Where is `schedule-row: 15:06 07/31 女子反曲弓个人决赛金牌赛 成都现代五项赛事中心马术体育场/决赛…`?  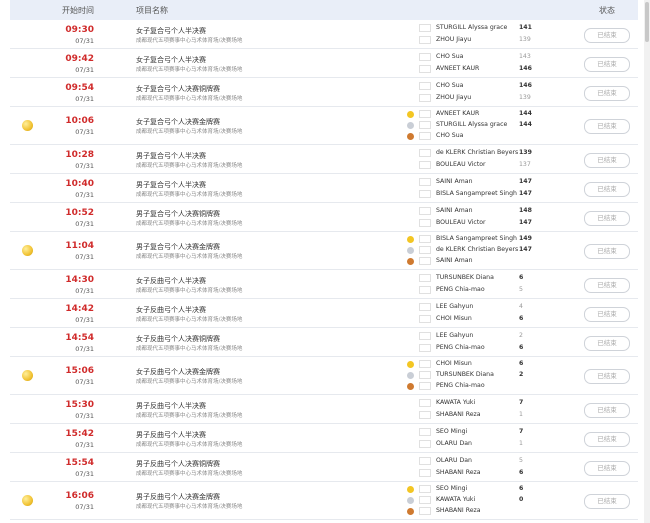 schedule-row: 15:06 07/31 女子反曲弓个人决赛金牌赛 成都现代五项赛事中心马术体育场/决赛… is located at coordinates (324, 376).